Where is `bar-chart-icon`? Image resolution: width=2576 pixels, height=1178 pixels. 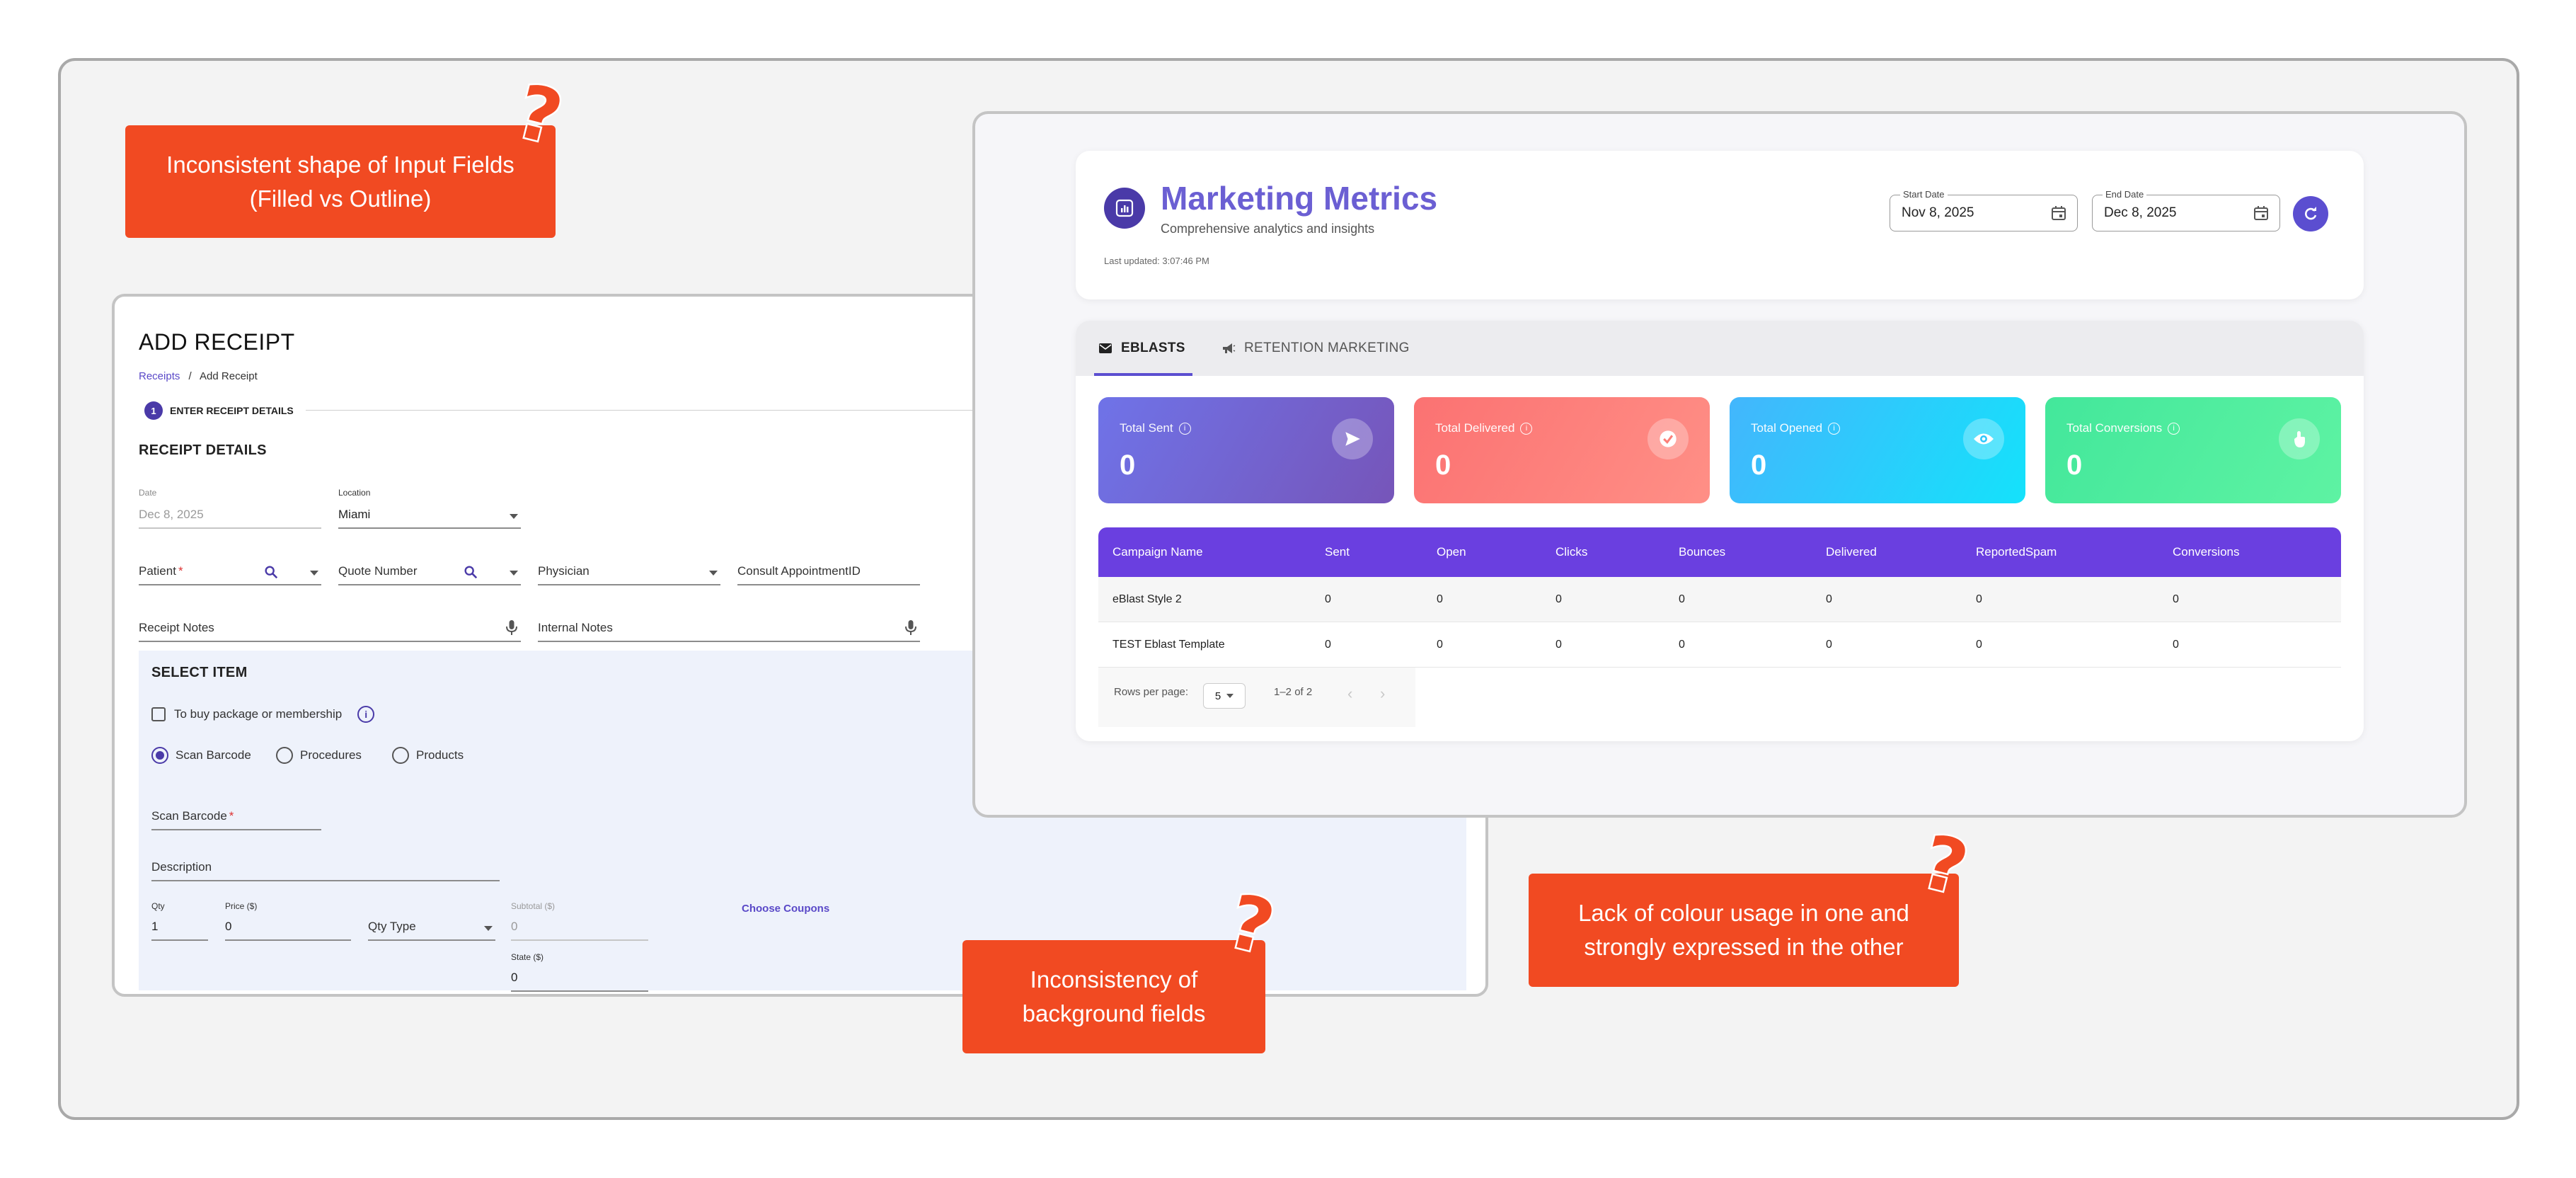 bar-chart-icon is located at coordinates (1125, 208).